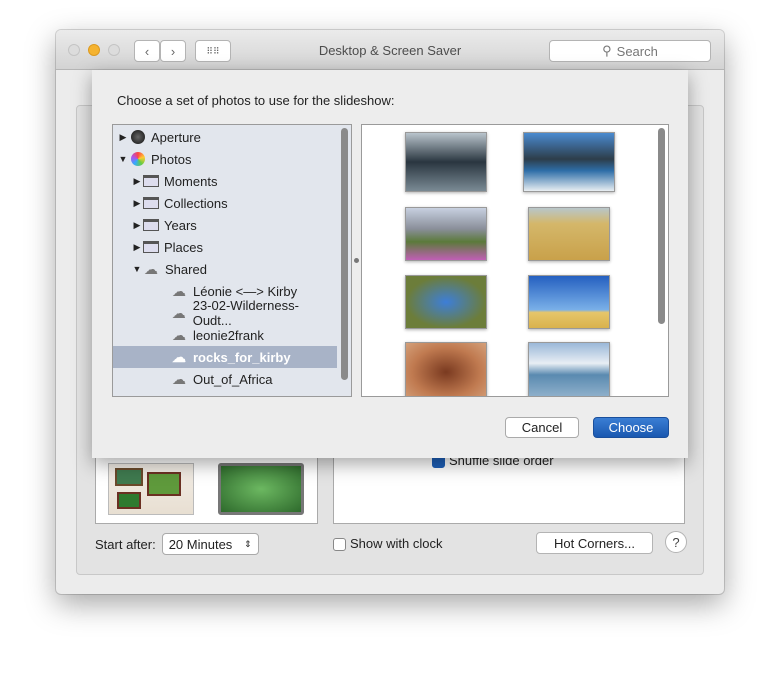 The width and height of the screenshot is (780, 674). Describe the element at coordinates (225, 137) in the screenshot. I see `outline-item: ▶ Aperture` at that location.